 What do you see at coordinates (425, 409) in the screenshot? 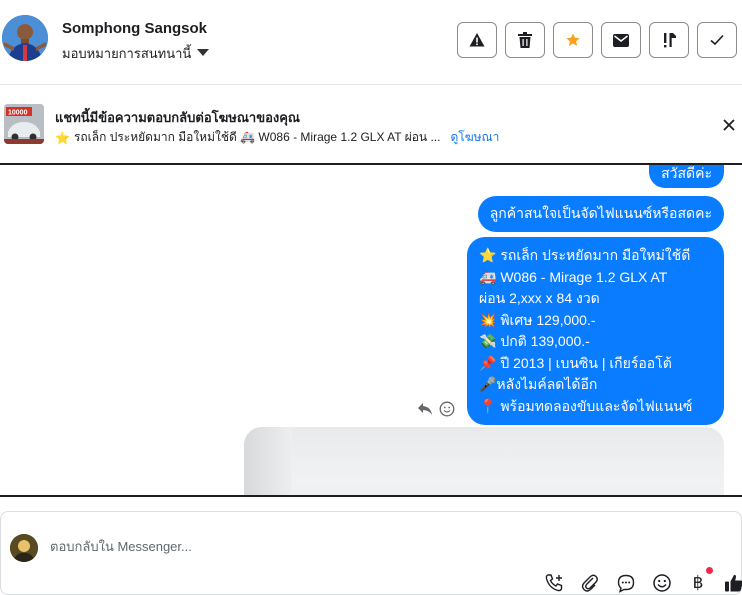
I see `reply-icon` at bounding box center [425, 409].